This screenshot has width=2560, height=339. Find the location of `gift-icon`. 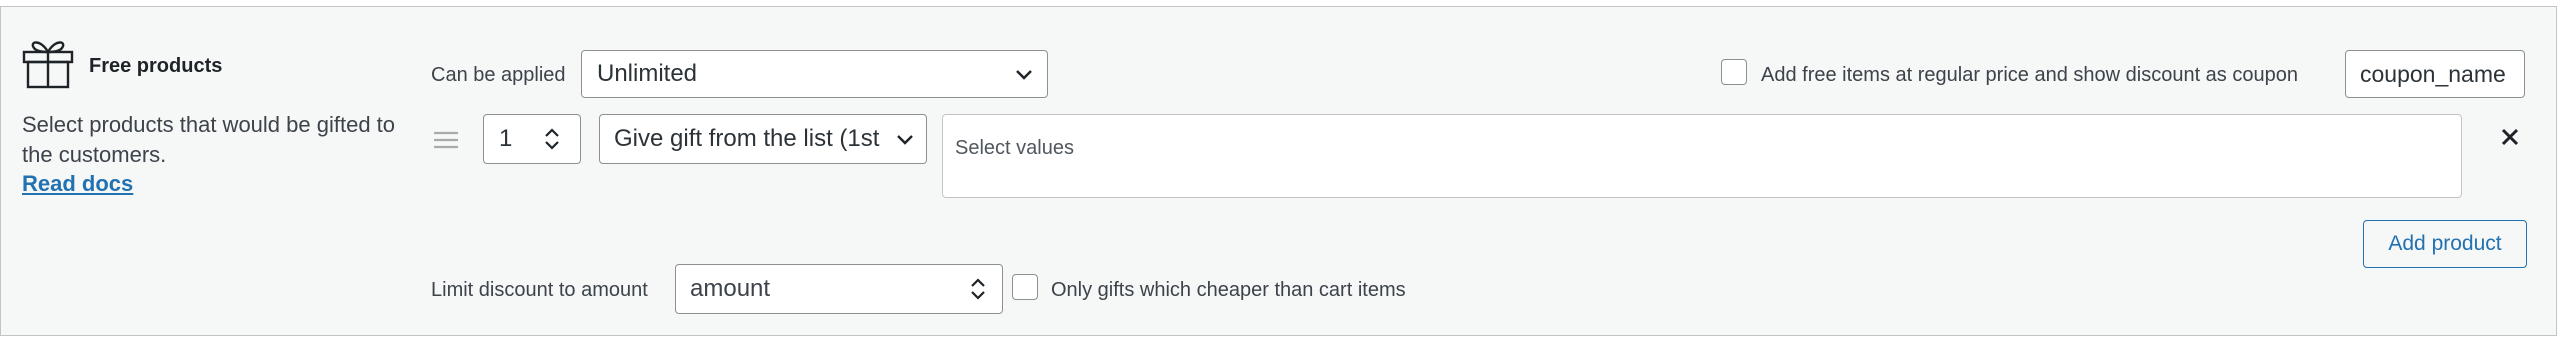

gift-icon is located at coordinates (48, 65).